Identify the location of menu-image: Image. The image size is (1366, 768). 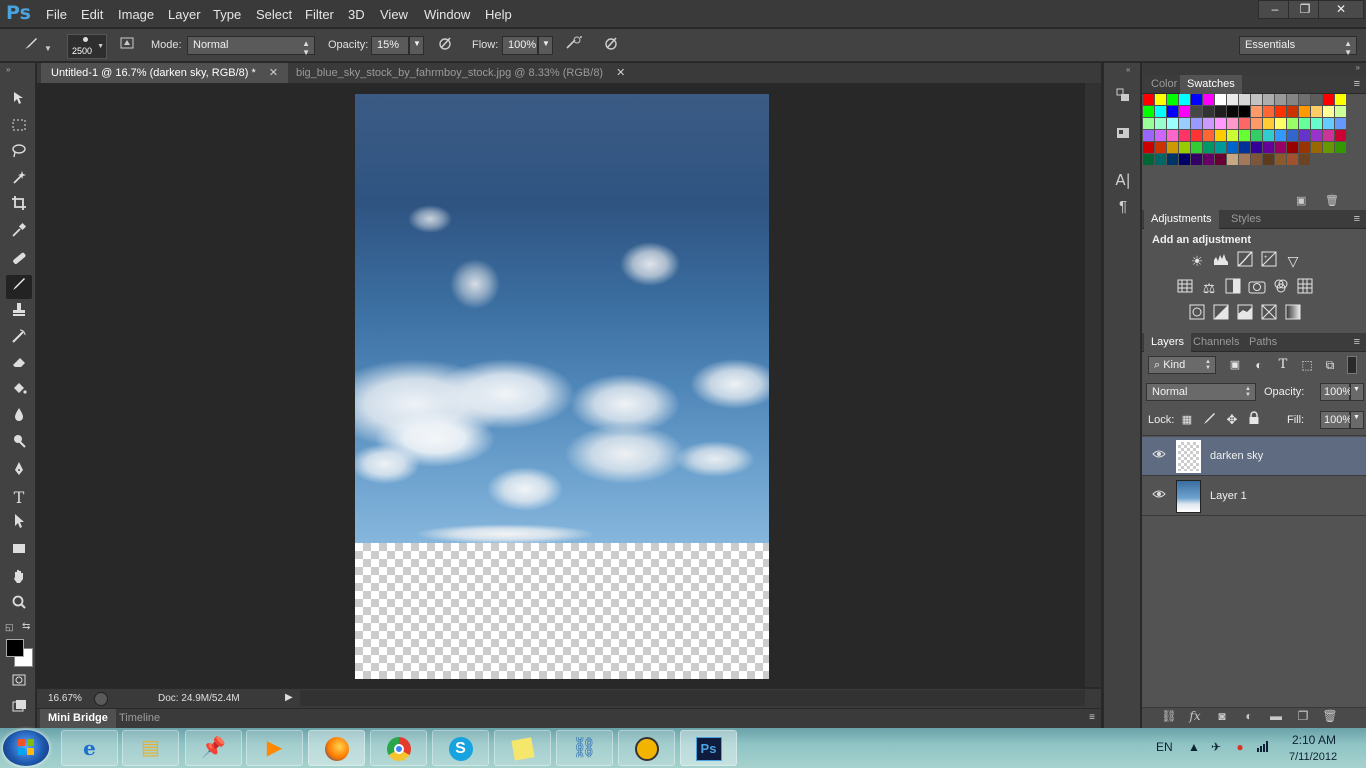
(136, 14).